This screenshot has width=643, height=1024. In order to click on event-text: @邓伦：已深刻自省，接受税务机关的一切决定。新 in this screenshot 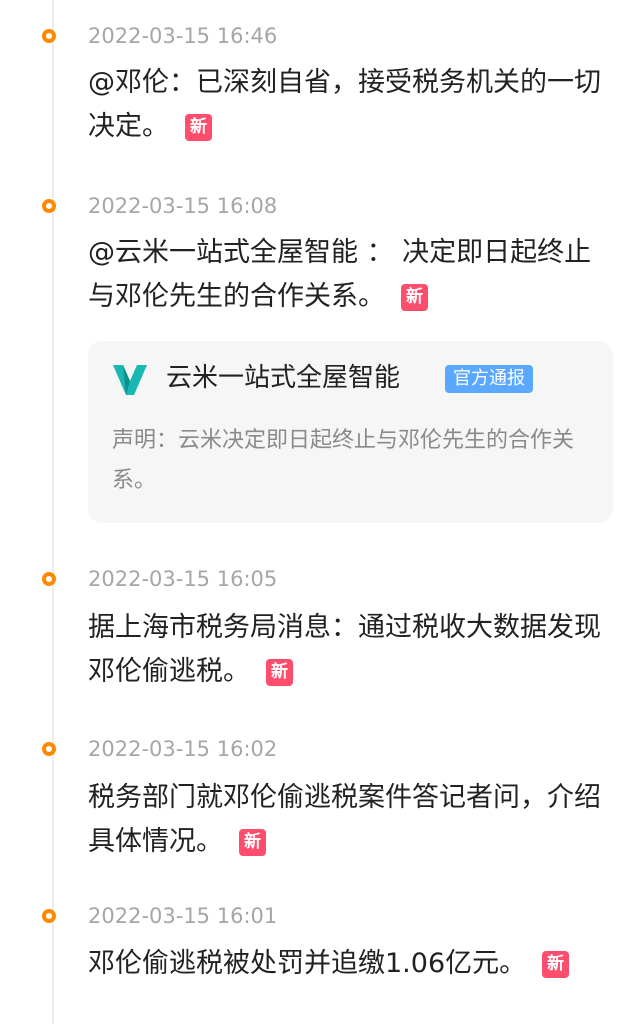, I will do `click(350, 105)`.